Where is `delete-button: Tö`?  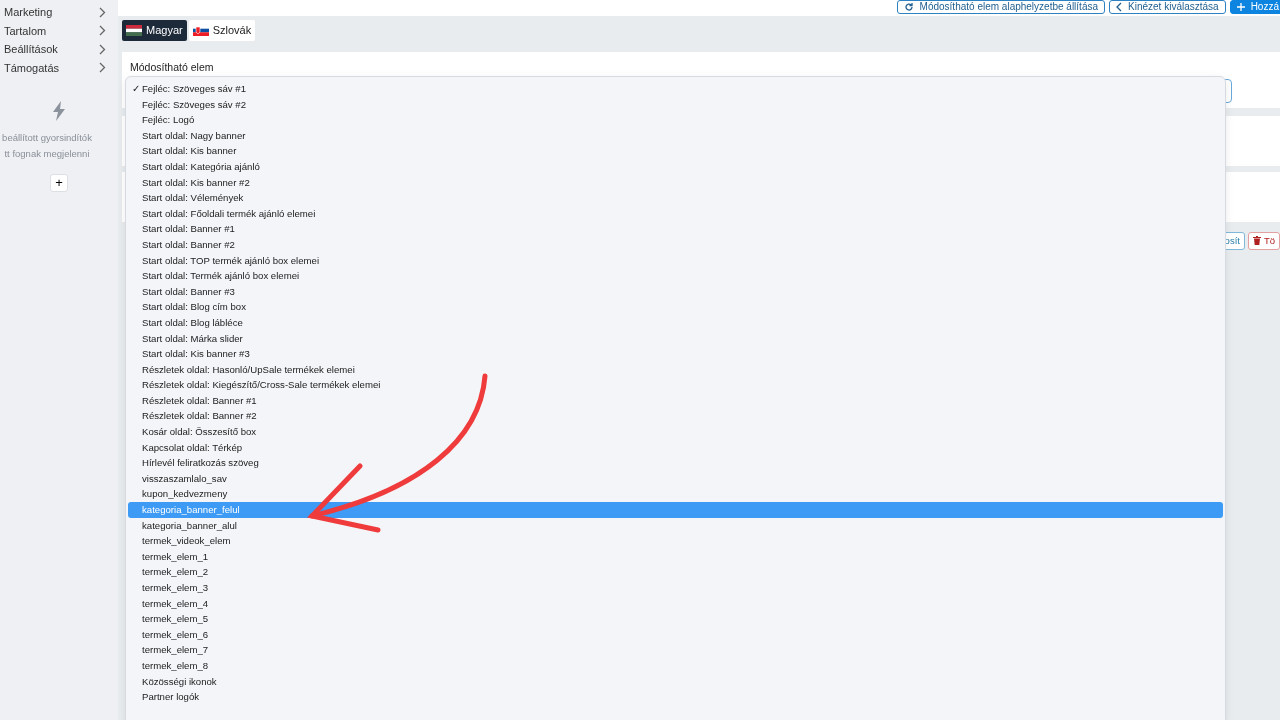
delete-button: Tö is located at coordinates (1263, 240).